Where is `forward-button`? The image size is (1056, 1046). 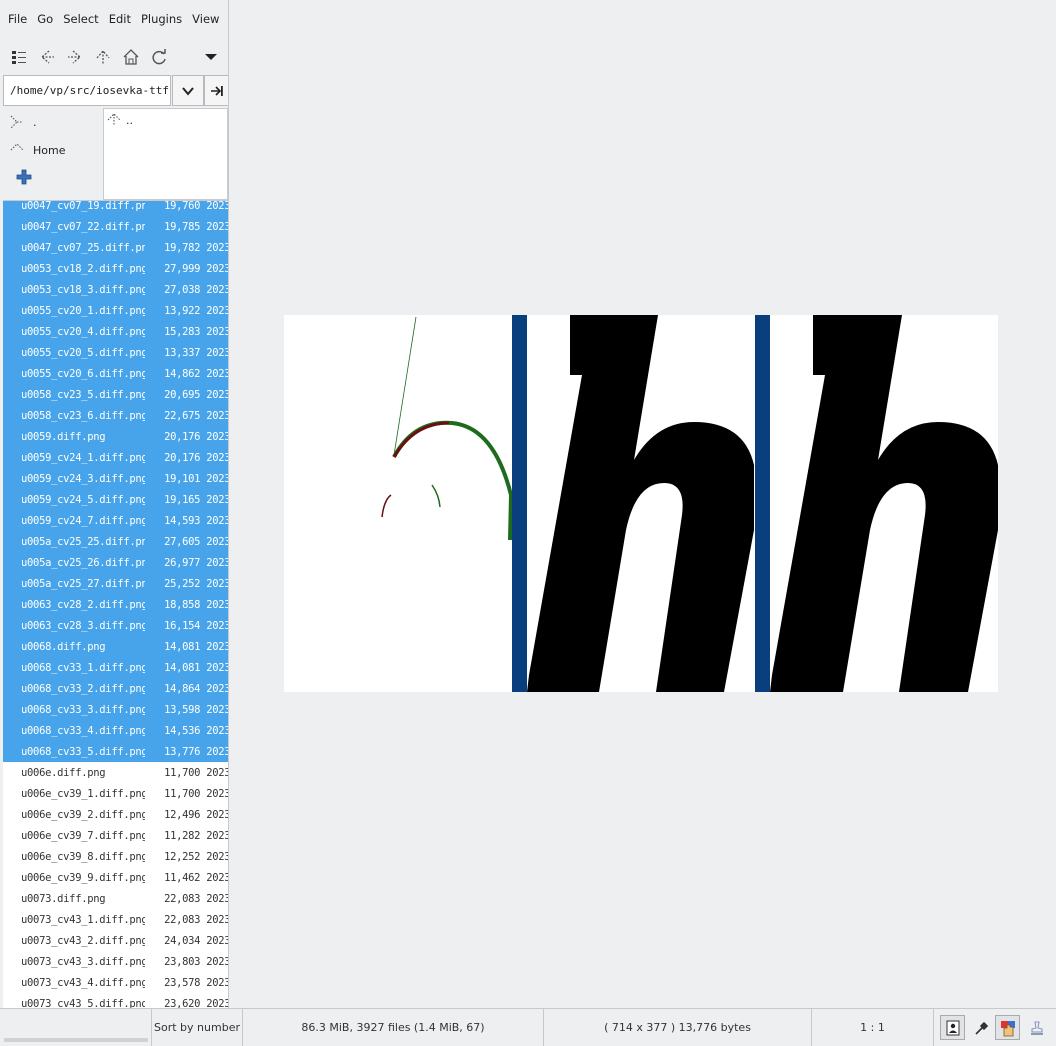
forward-button is located at coordinates (75, 57).